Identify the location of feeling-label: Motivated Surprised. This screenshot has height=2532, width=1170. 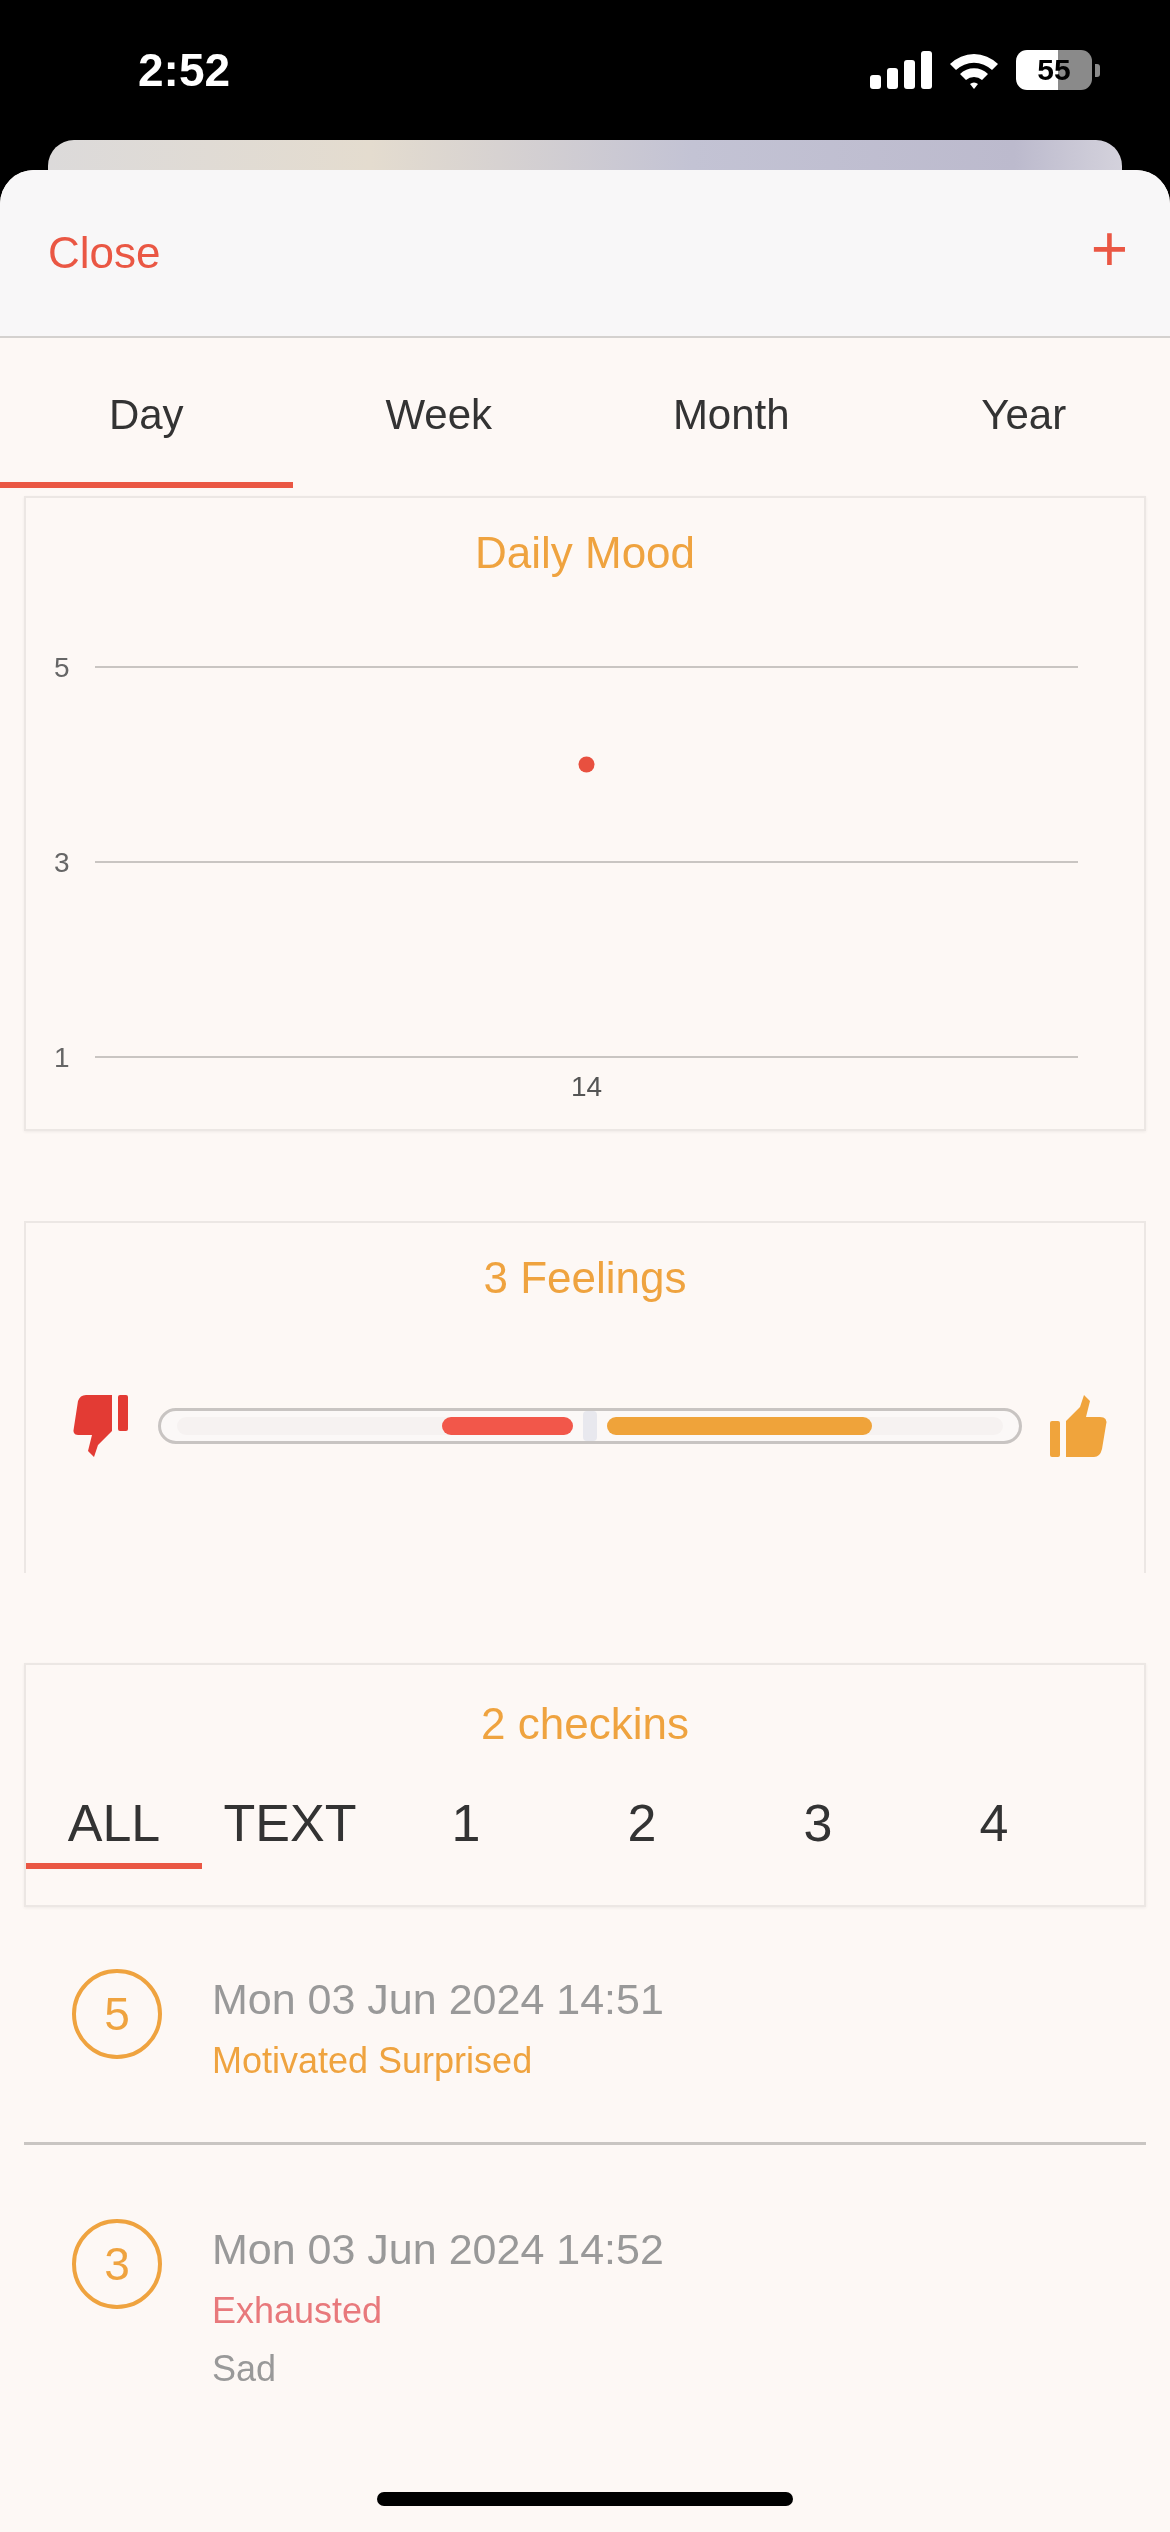
(373, 2061).